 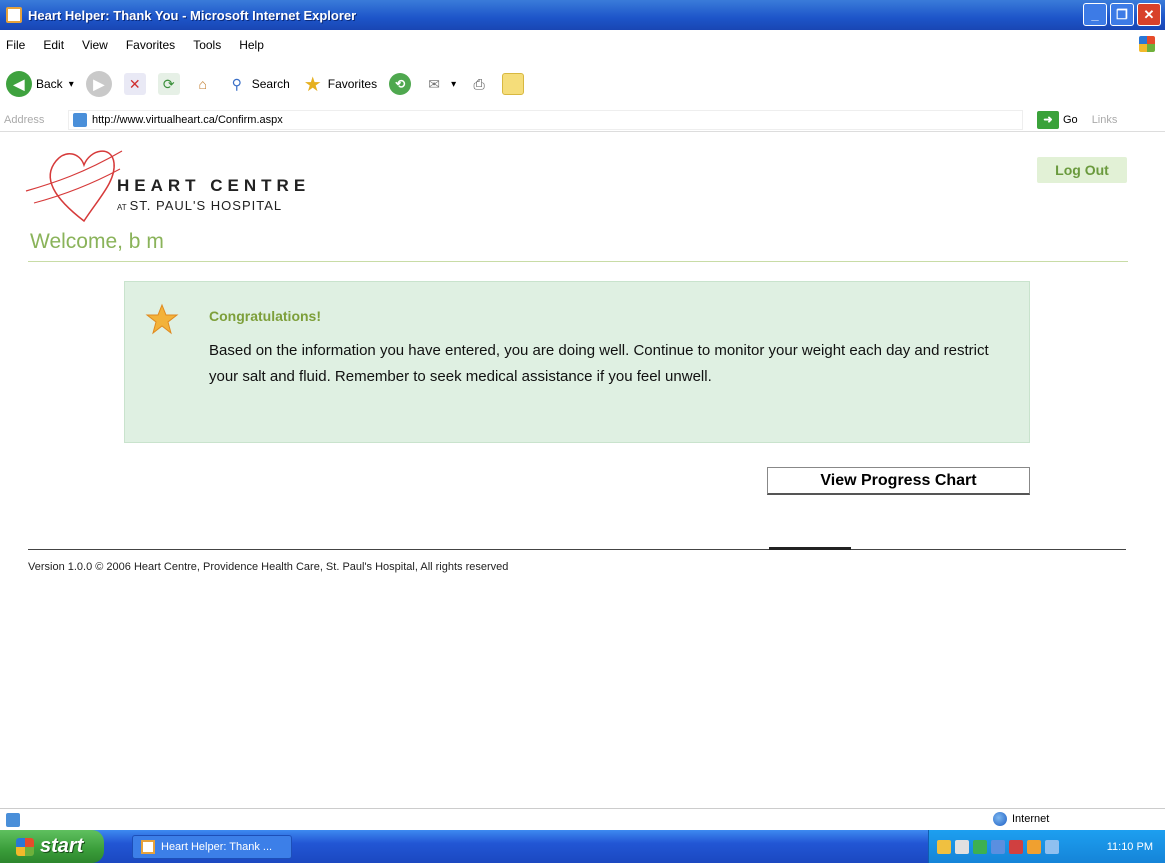 I want to click on address-url: http://www.virtualheart.ca/Confirm.aspx, so click(x=187, y=119).